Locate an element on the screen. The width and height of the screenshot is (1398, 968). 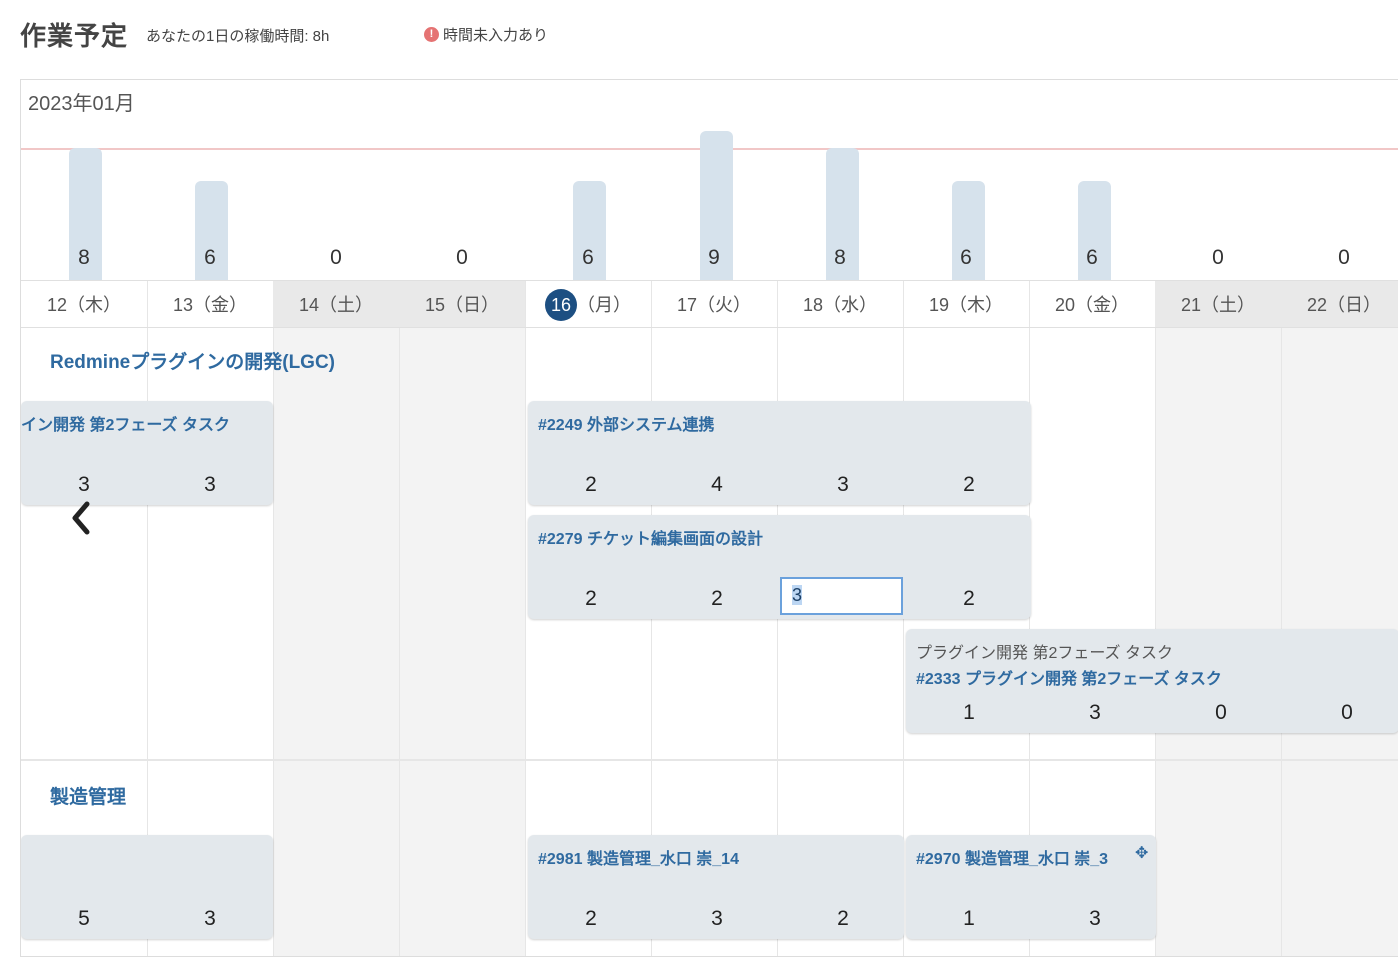
day-header: 13（金） is located at coordinates (210, 304).